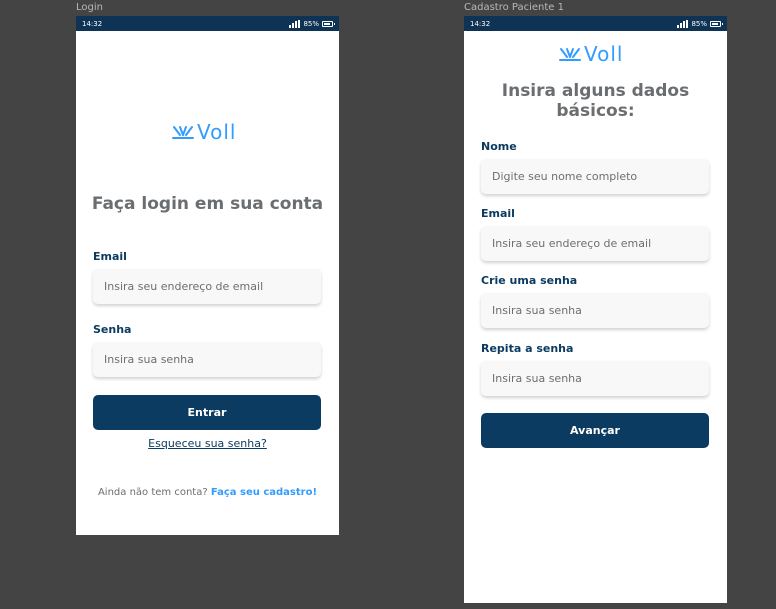 Image resolution: width=776 pixels, height=609 pixels. What do you see at coordinates (595, 91) in the screenshot?
I see `page-title-line1: Insira alguns dados` at bounding box center [595, 91].